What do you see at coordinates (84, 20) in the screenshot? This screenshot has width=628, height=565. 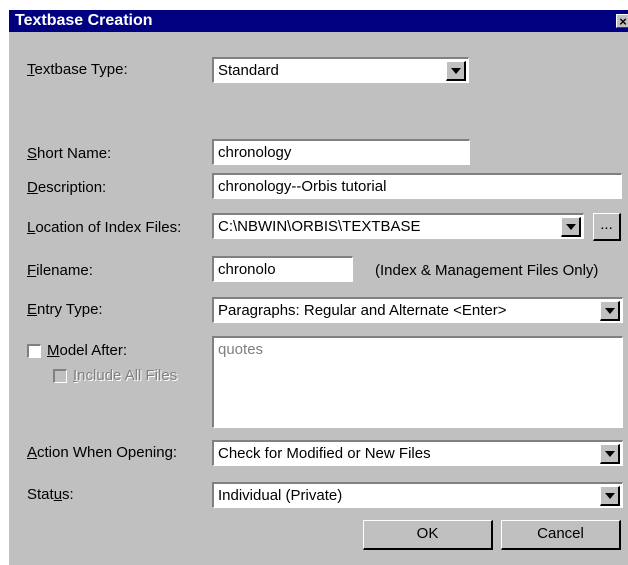 I see `window-title: Textbase Creation` at bounding box center [84, 20].